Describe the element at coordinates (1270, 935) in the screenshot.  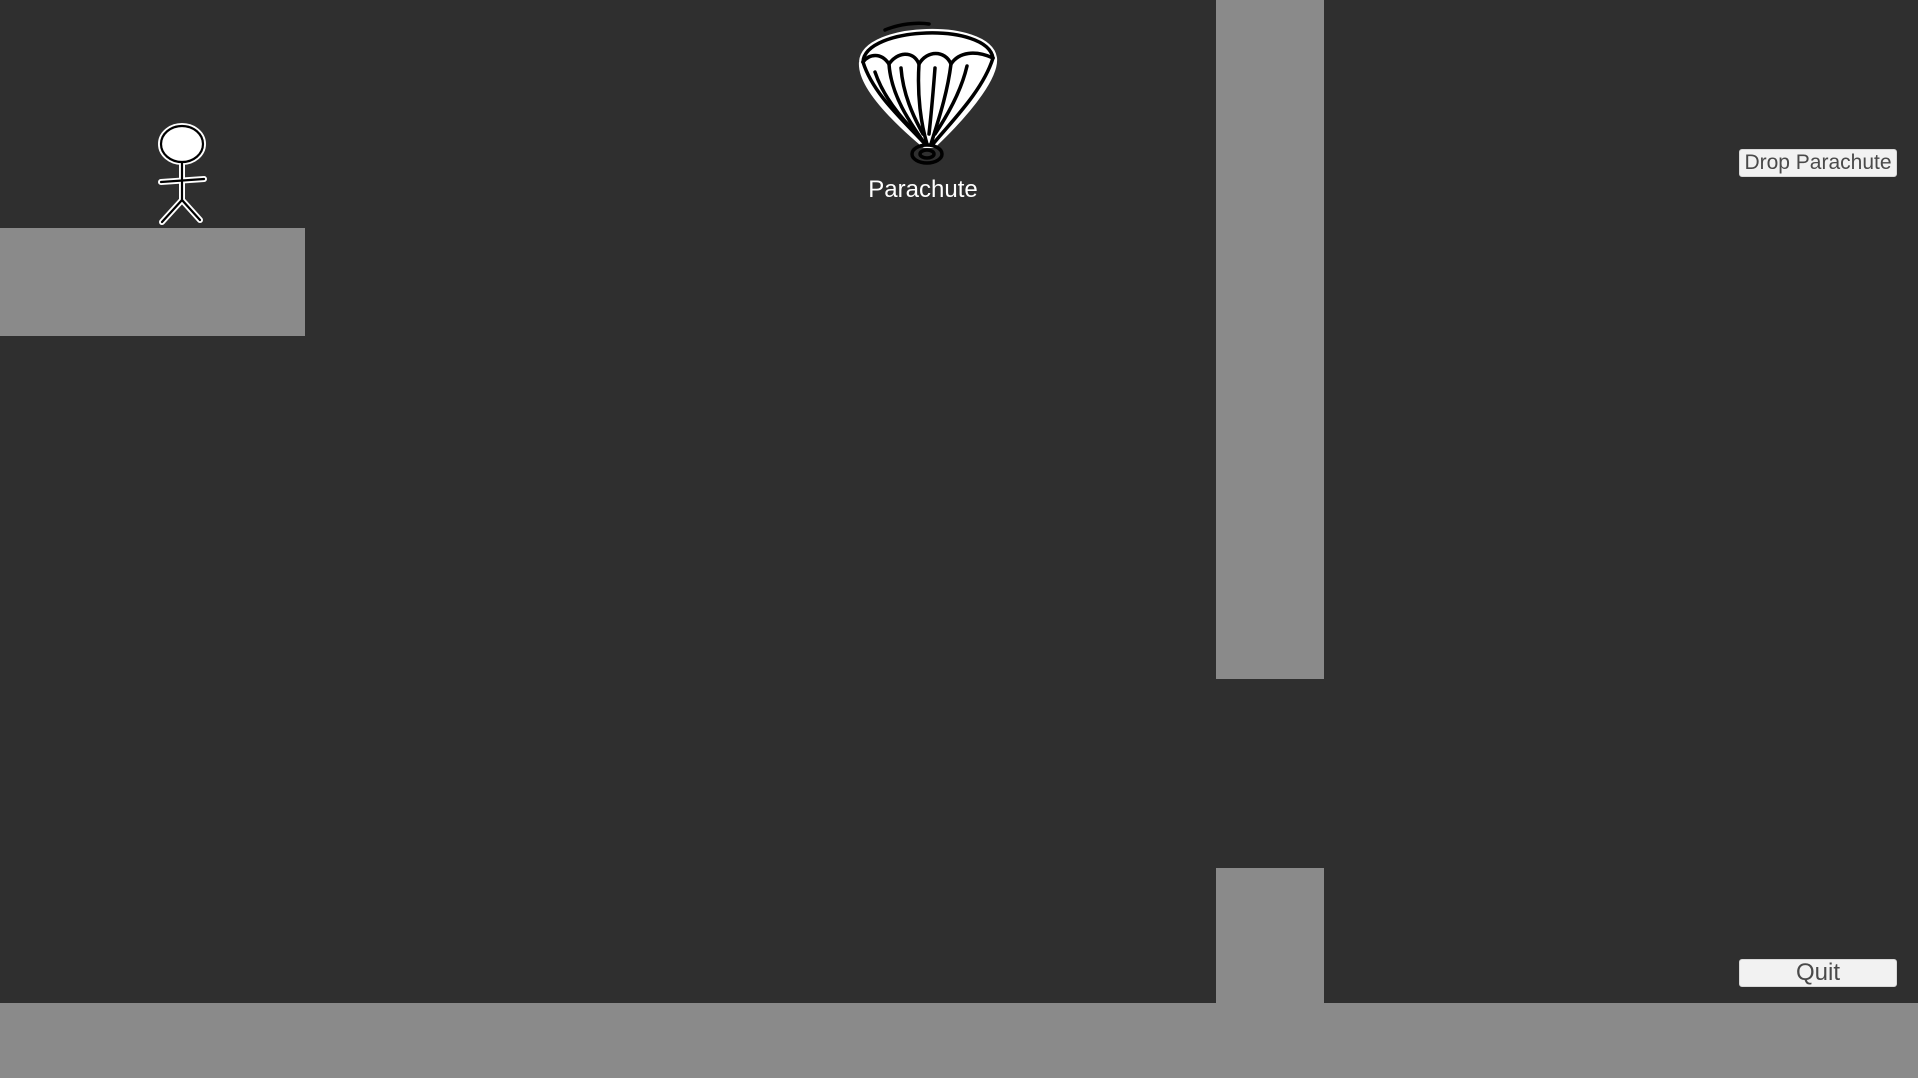
I see `bottom-pillar` at that location.